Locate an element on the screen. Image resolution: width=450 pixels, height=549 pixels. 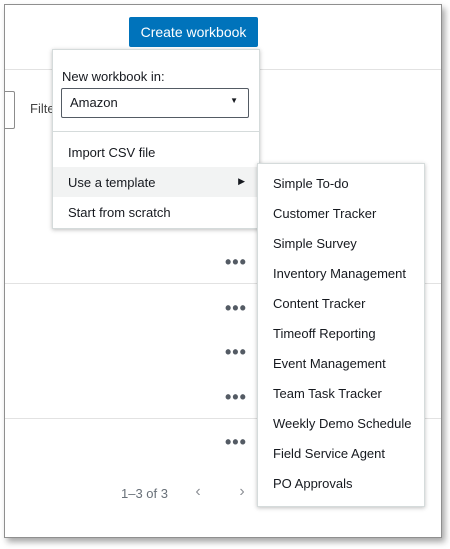
menu-divider is located at coordinates (156, 131).